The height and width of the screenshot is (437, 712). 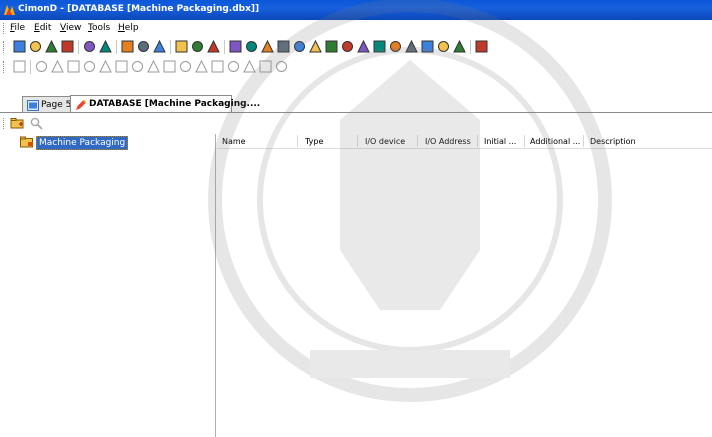 I want to click on column-description: Description, so click(x=613, y=141).